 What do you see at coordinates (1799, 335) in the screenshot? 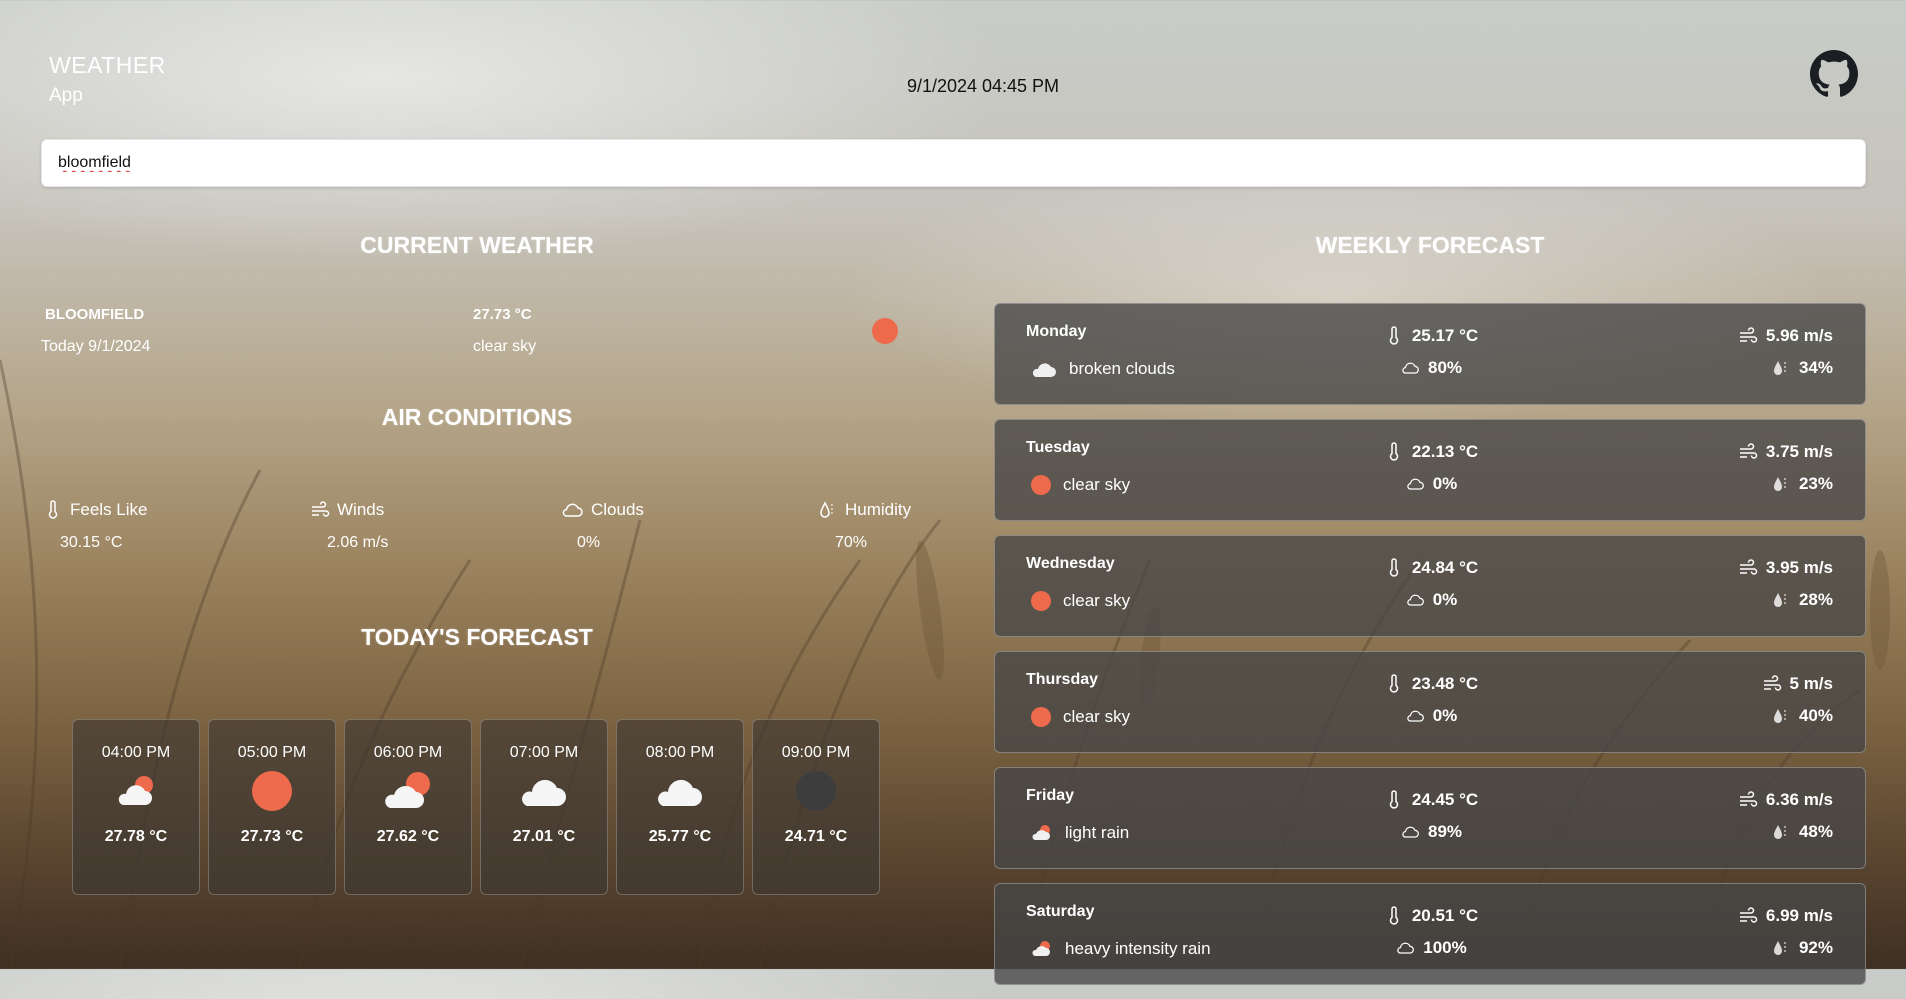
I see `day-wind: 5.96 m/s` at bounding box center [1799, 335].